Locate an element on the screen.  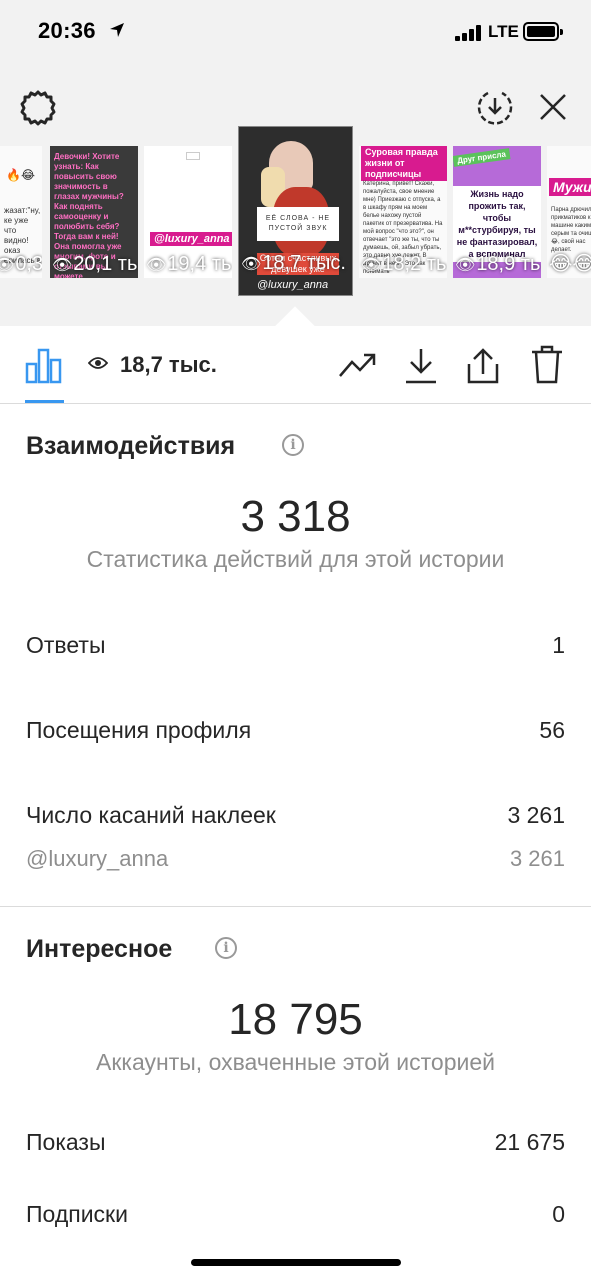
story-views-total: 18,7 тыс. is located at coordinates (168, 364).